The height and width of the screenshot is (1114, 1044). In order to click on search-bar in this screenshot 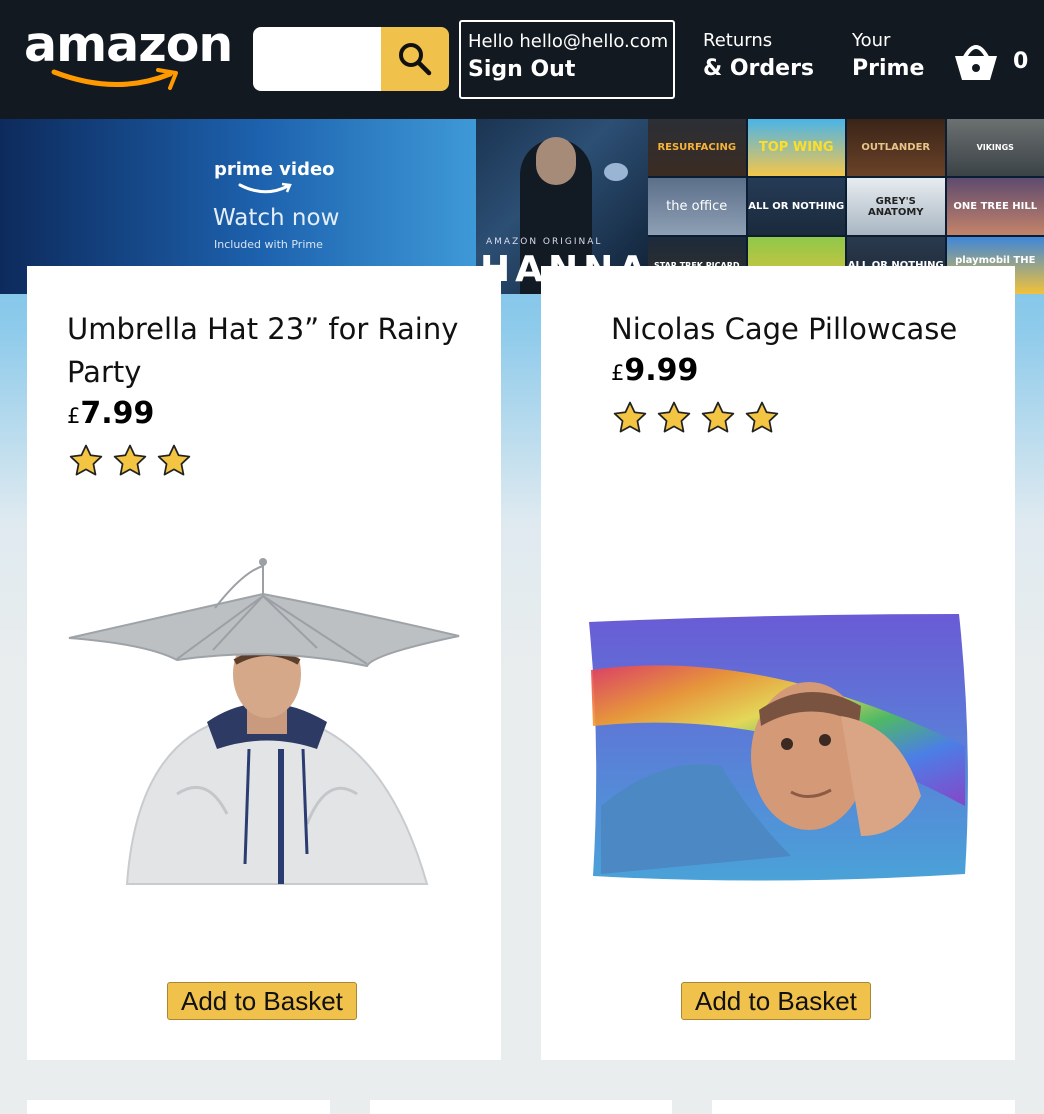, I will do `click(351, 59)`.